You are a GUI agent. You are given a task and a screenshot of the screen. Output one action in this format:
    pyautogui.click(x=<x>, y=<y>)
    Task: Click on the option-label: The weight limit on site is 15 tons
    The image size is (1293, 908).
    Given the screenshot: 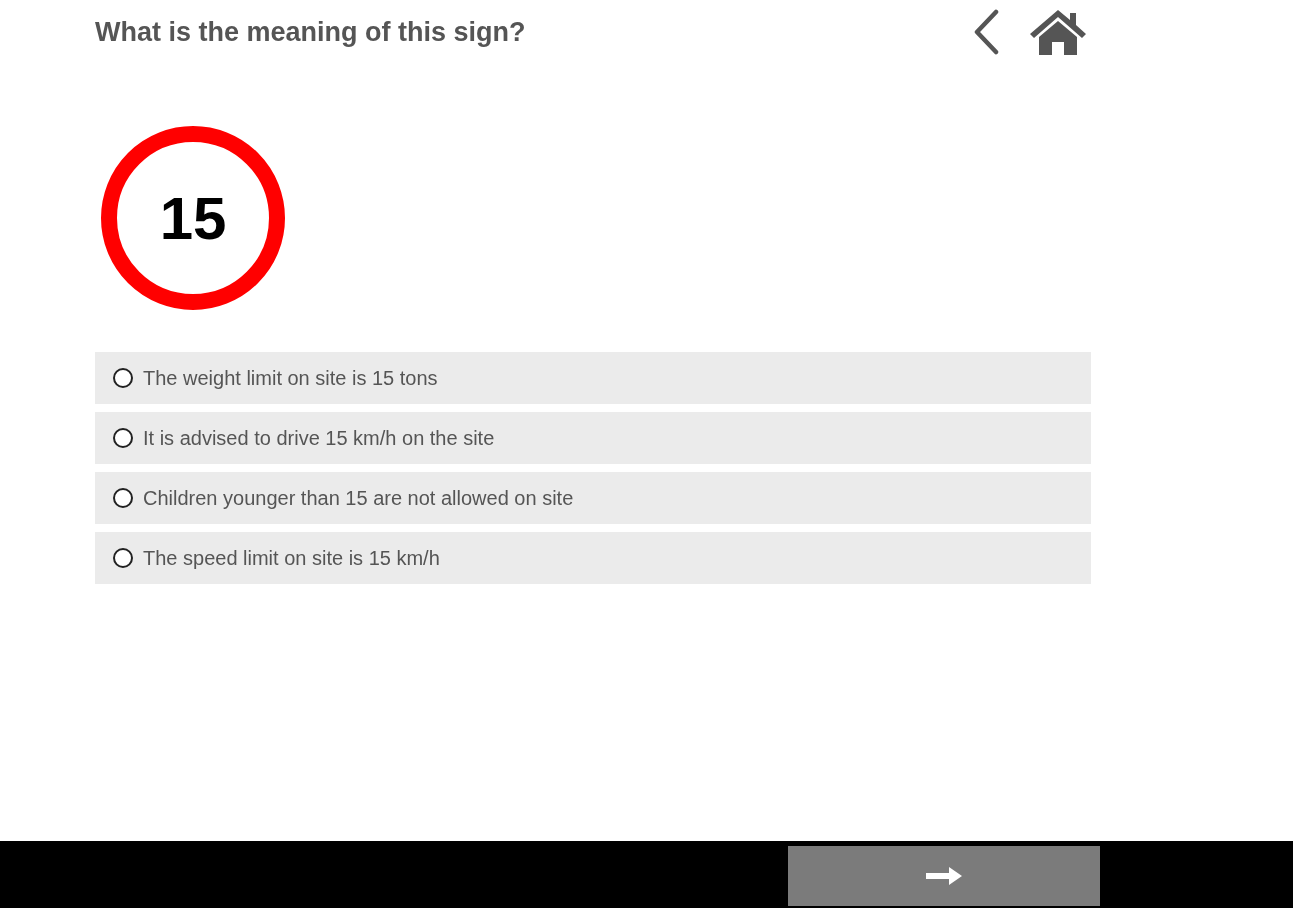 What is the action you would take?
    pyautogui.click(x=290, y=378)
    